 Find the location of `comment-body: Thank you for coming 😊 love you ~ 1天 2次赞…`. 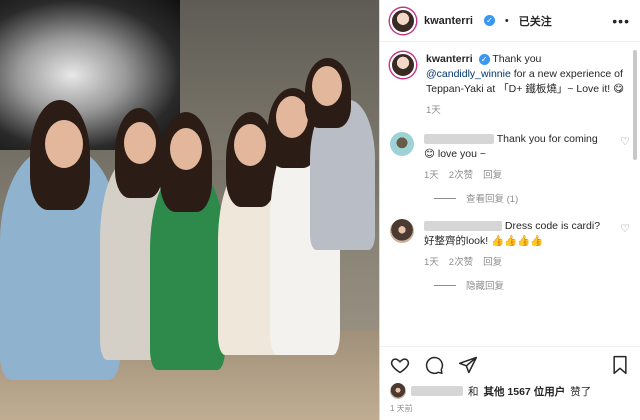

comment-body: Thank you for coming 😊 love you ~ 1天 2次赞… is located at coordinates (517, 157).